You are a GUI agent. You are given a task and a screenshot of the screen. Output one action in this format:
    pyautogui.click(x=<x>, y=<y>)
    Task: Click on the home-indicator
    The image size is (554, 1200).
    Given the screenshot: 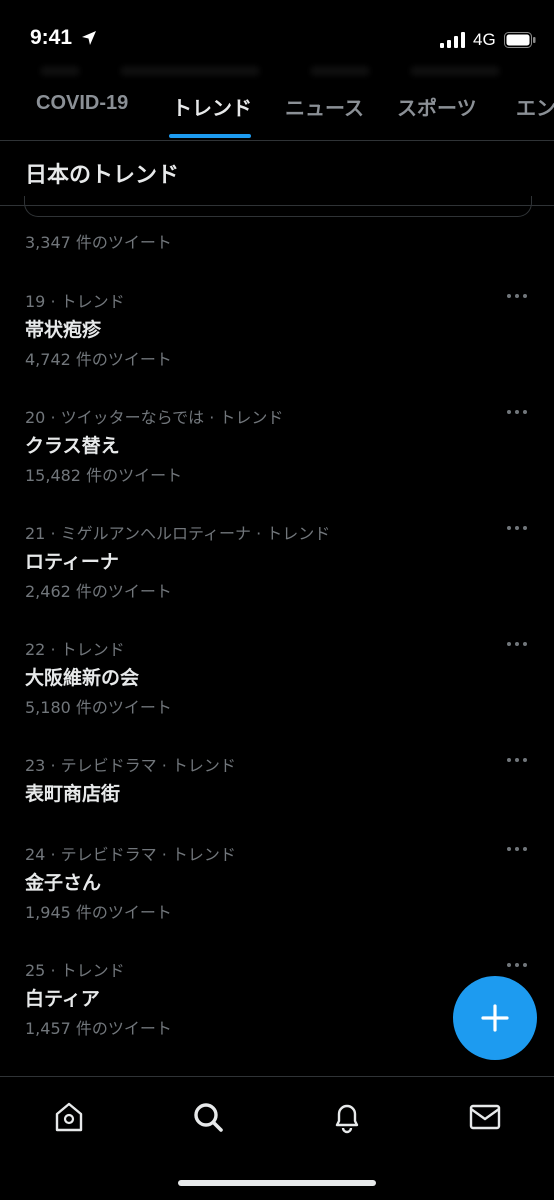 What is the action you would take?
    pyautogui.click(x=277, y=1183)
    